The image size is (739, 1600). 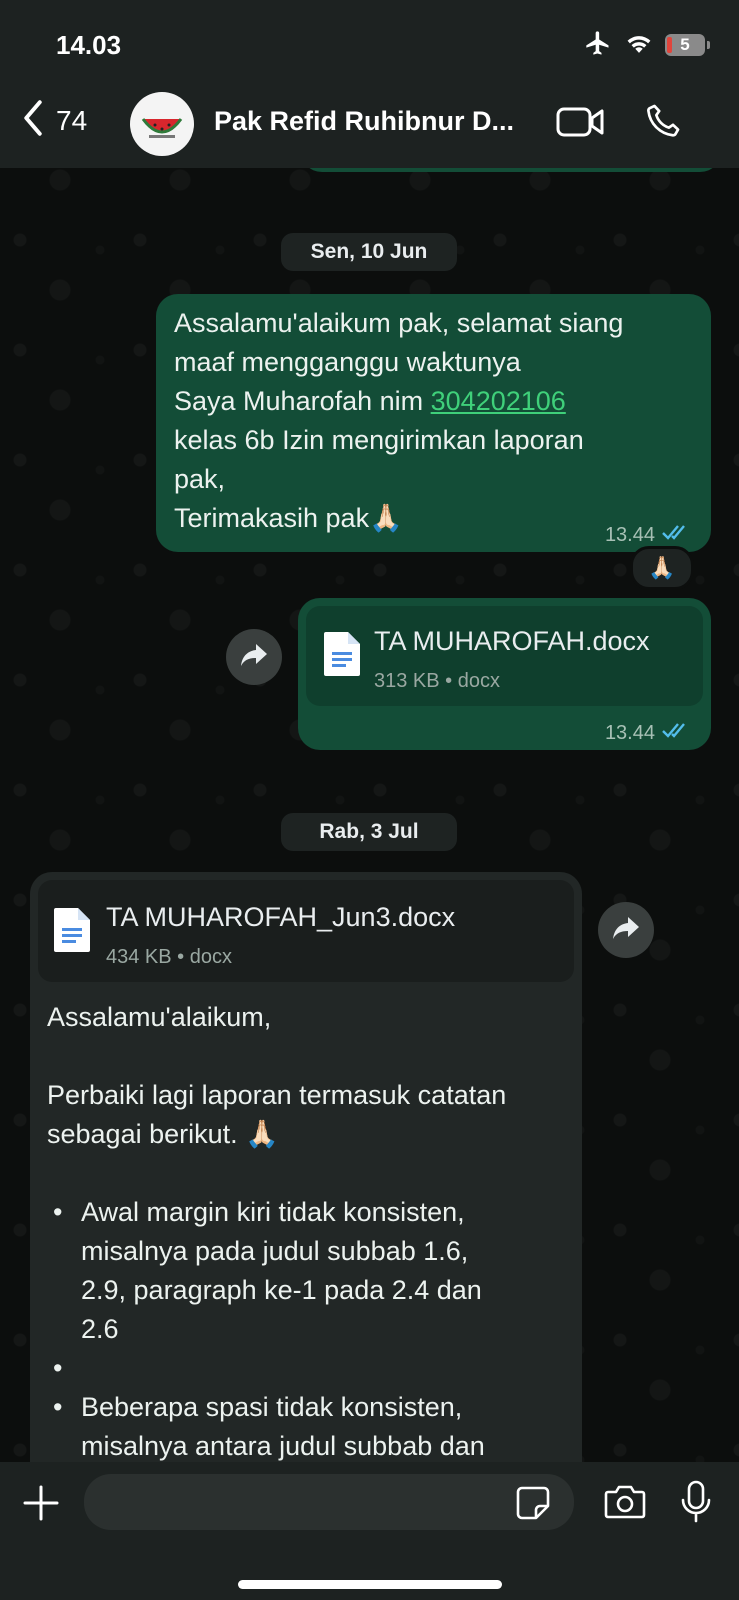 What do you see at coordinates (687, 45) in the screenshot?
I see `battery-indicator: 5` at bounding box center [687, 45].